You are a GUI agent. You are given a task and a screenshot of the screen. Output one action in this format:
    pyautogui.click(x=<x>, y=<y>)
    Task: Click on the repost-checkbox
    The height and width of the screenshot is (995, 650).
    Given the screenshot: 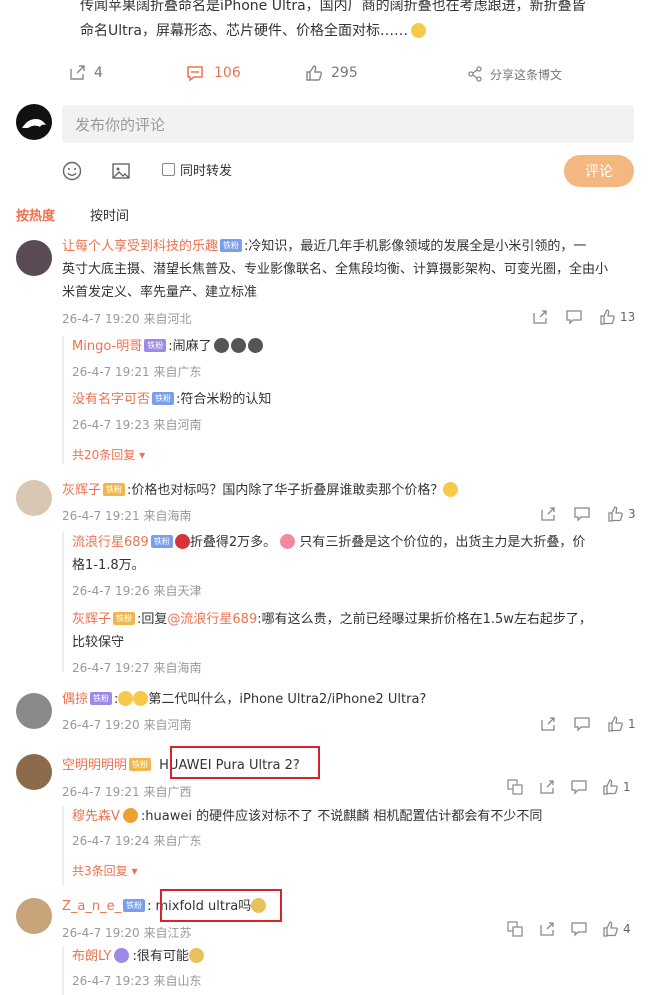 What is the action you would take?
    pyautogui.click(x=168, y=169)
    